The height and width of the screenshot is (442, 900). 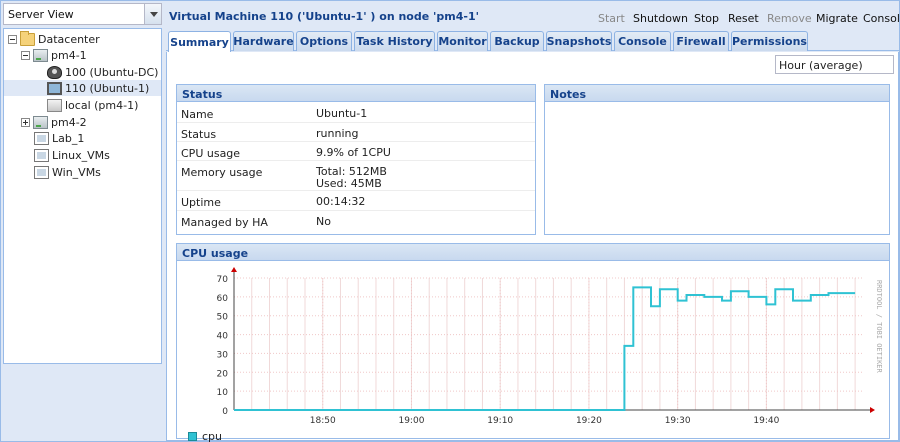 I want to click on tree-node-label: 100 (Ubuntu-DC), so click(x=112, y=72).